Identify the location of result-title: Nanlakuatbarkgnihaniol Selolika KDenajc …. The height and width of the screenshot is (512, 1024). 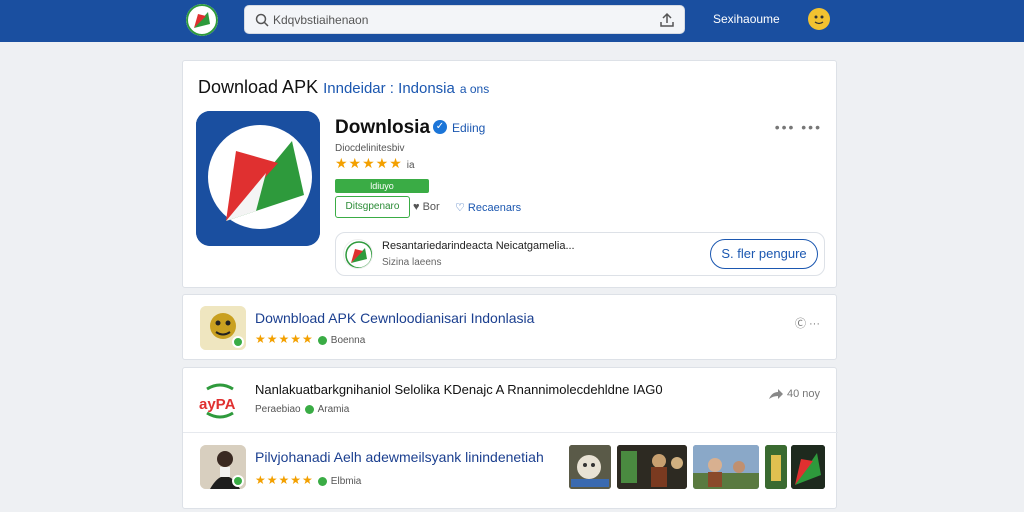
(459, 389).